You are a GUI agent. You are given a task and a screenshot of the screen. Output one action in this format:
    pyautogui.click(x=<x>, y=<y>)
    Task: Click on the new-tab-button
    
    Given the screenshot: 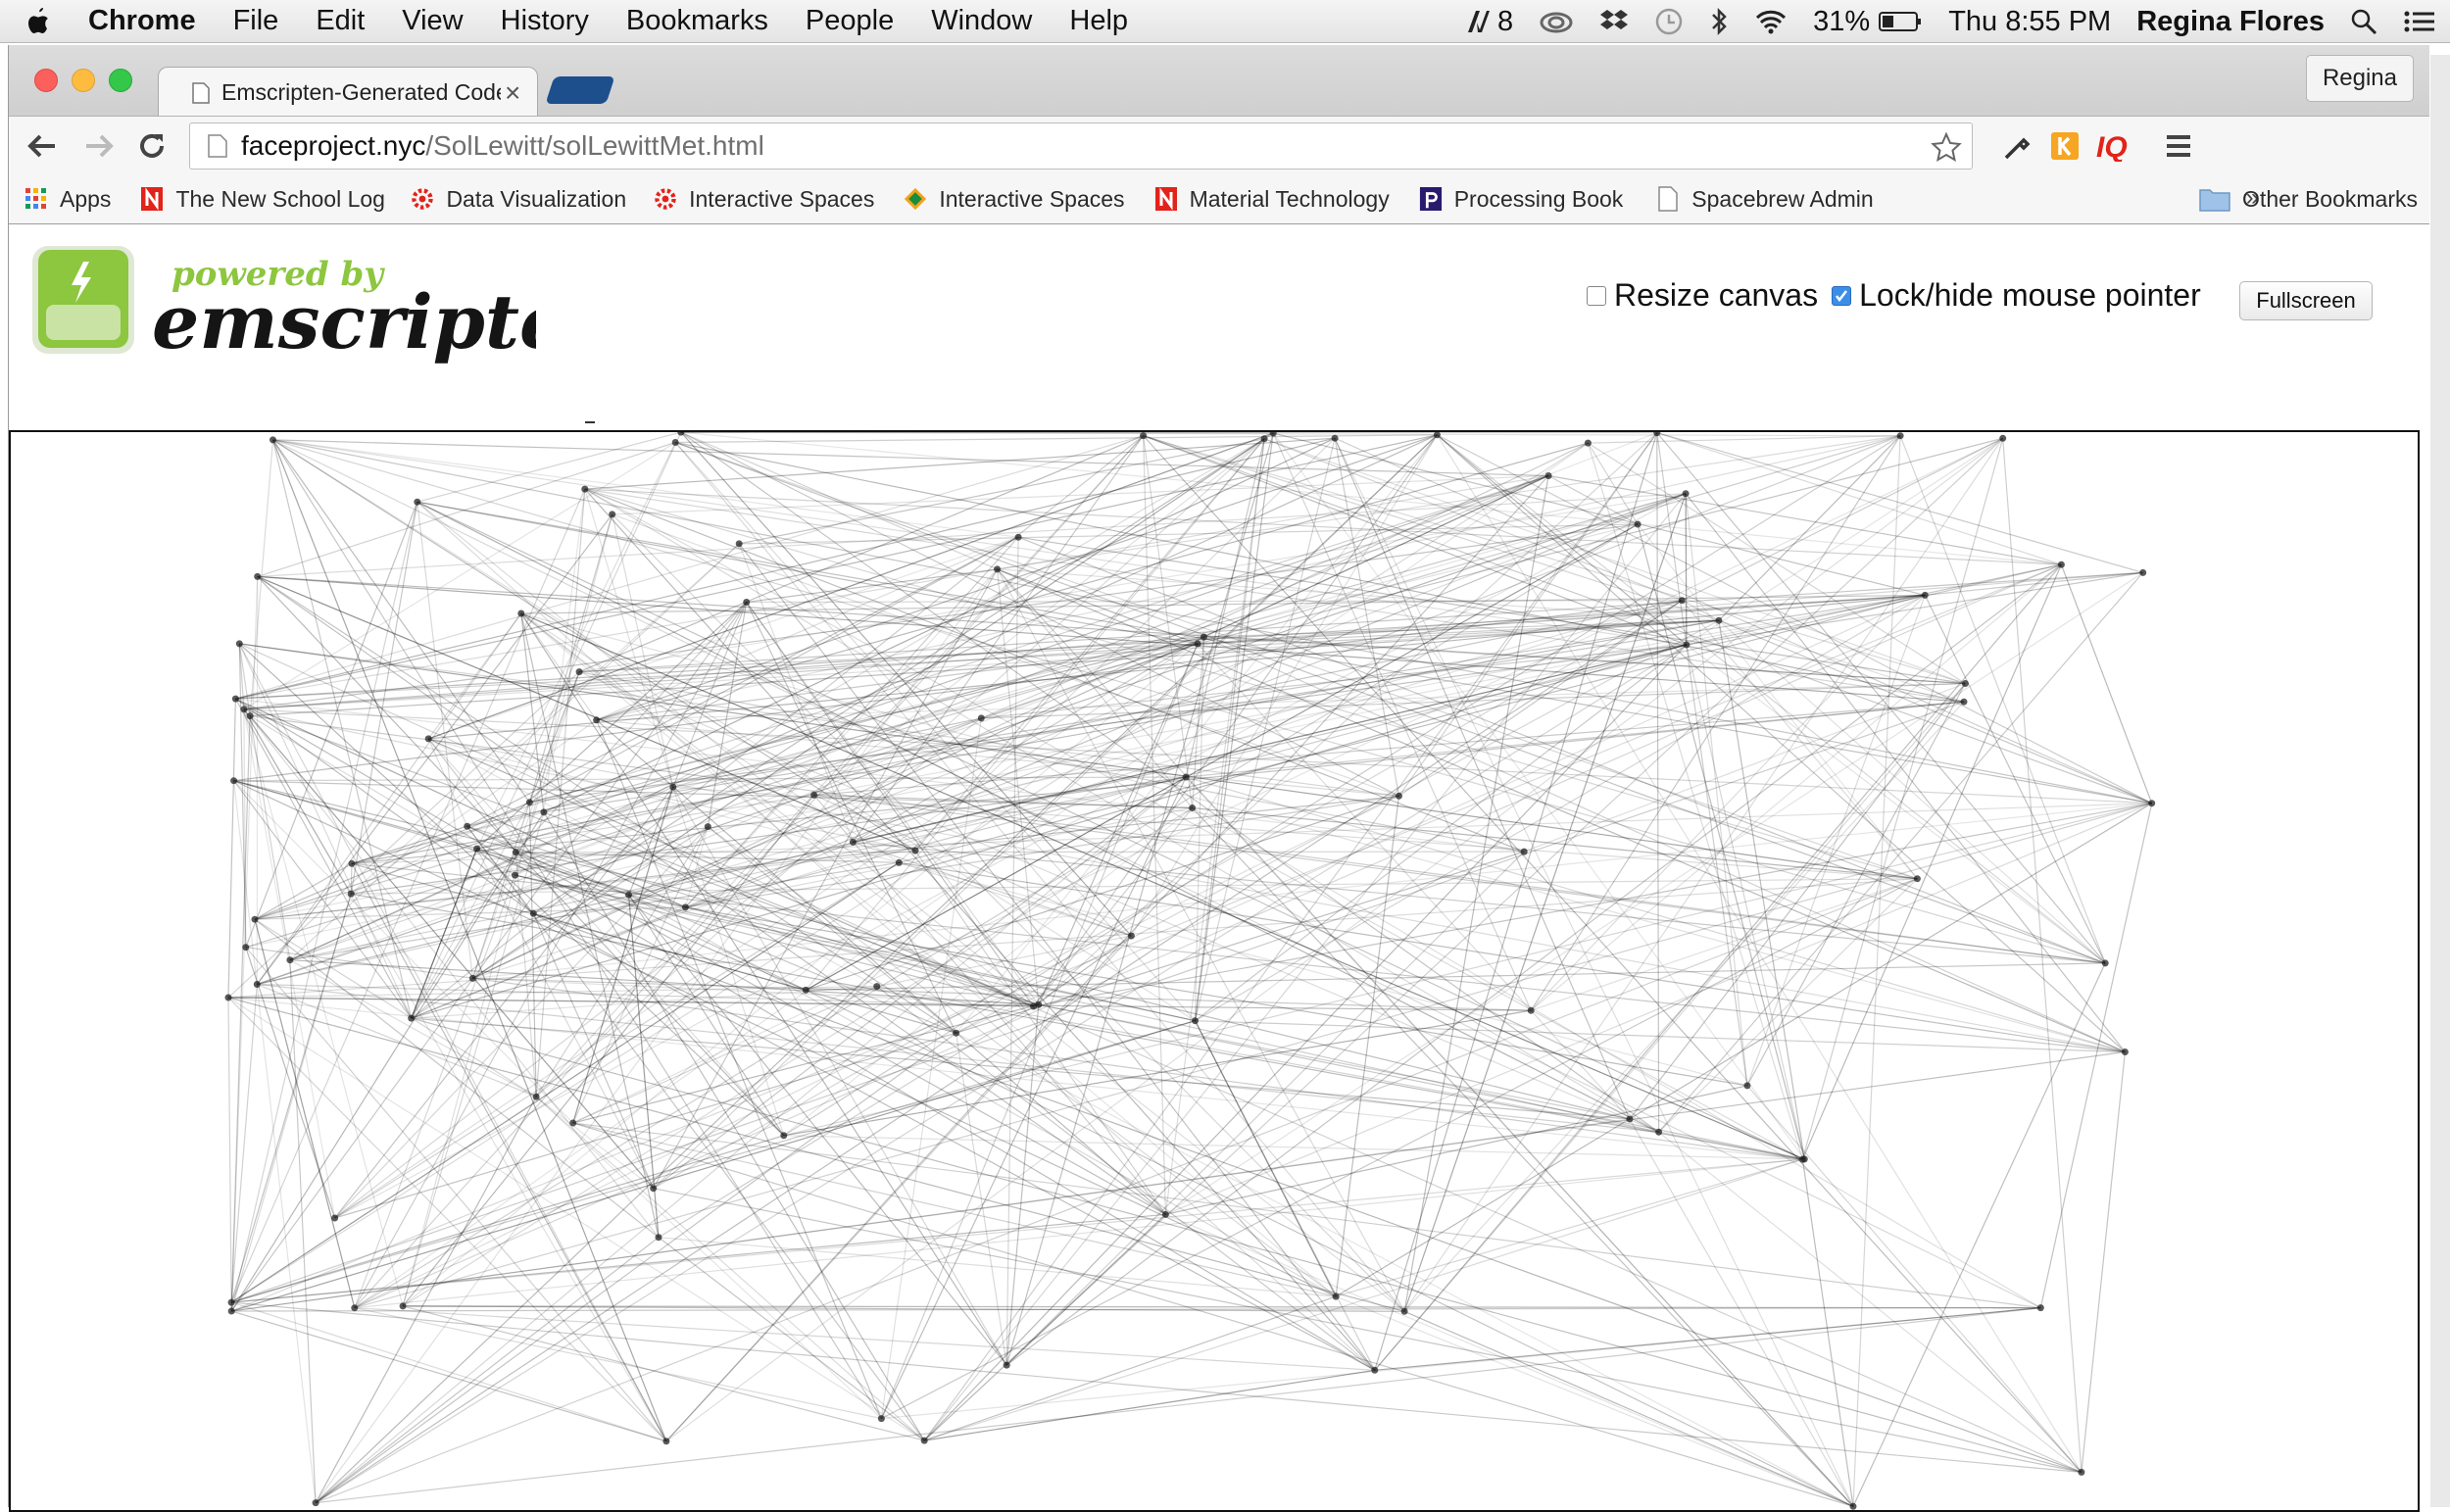 What is the action you would take?
    pyautogui.click(x=579, y=90)
    